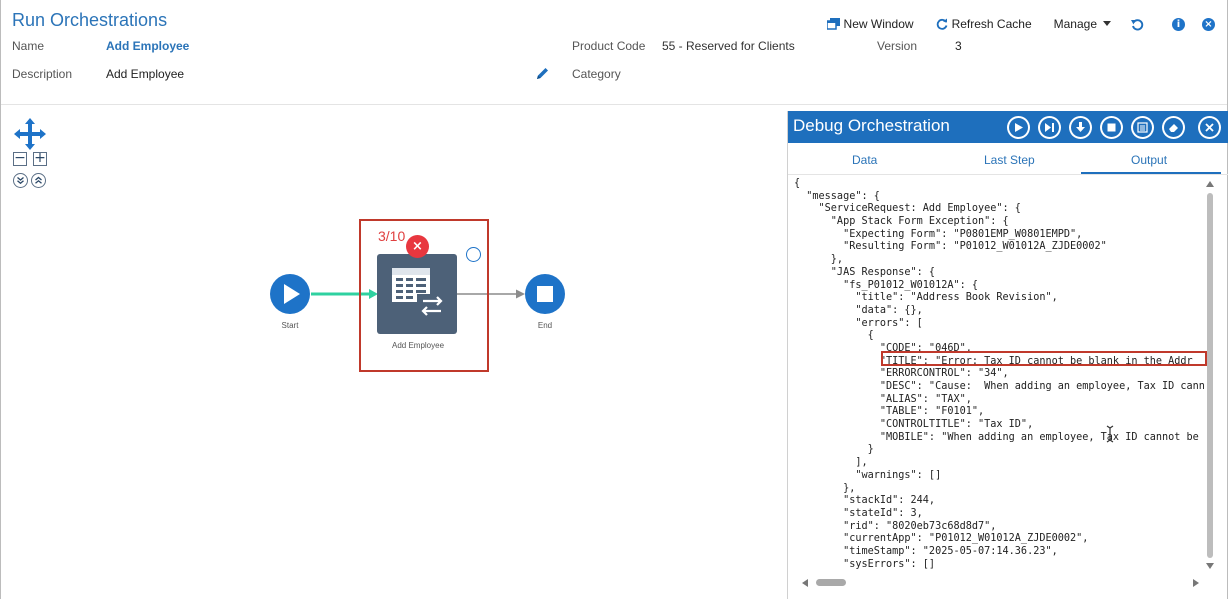  Describe the element at coordinates (424, 295) in the screenshot. I see `step-highlight-box` at that location.